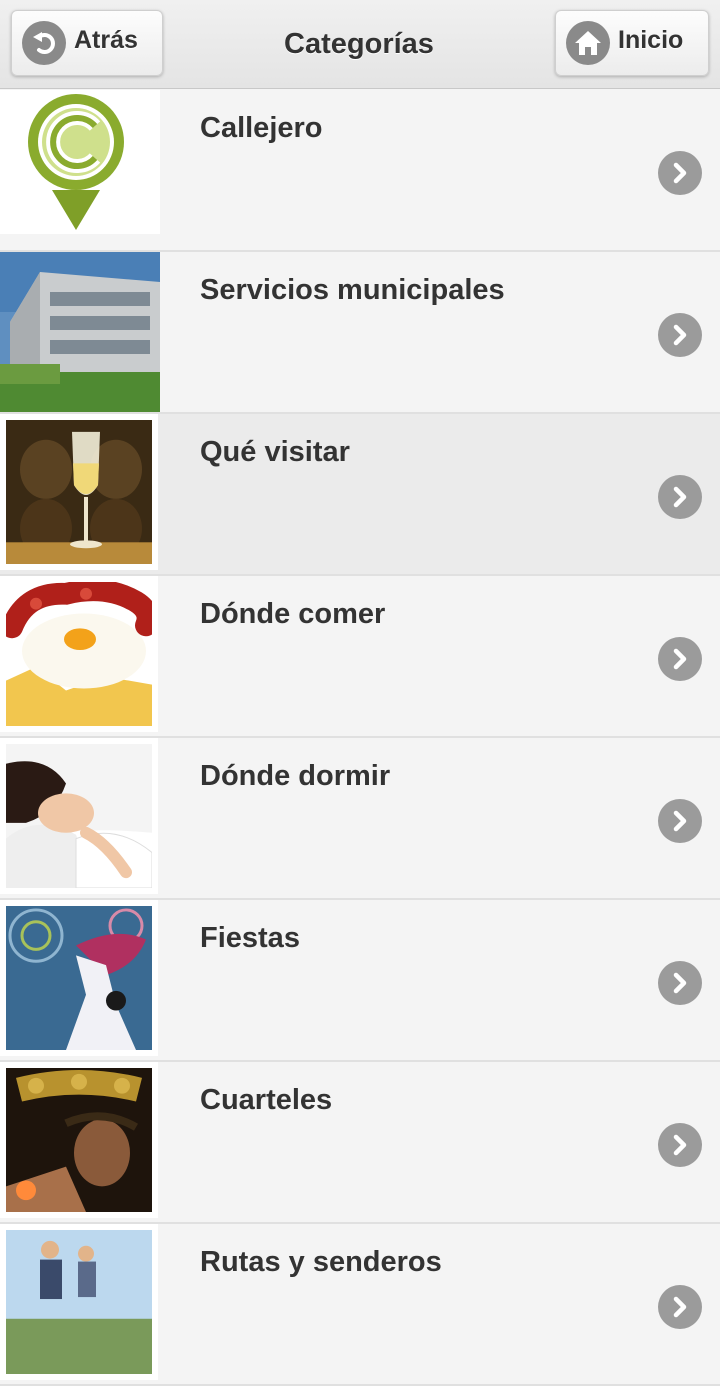 The height and width of the screenshot is (1386, 720). Describe the element at coordinates (80, 162) in the screenshot. I see `callejero-logo` at that location.